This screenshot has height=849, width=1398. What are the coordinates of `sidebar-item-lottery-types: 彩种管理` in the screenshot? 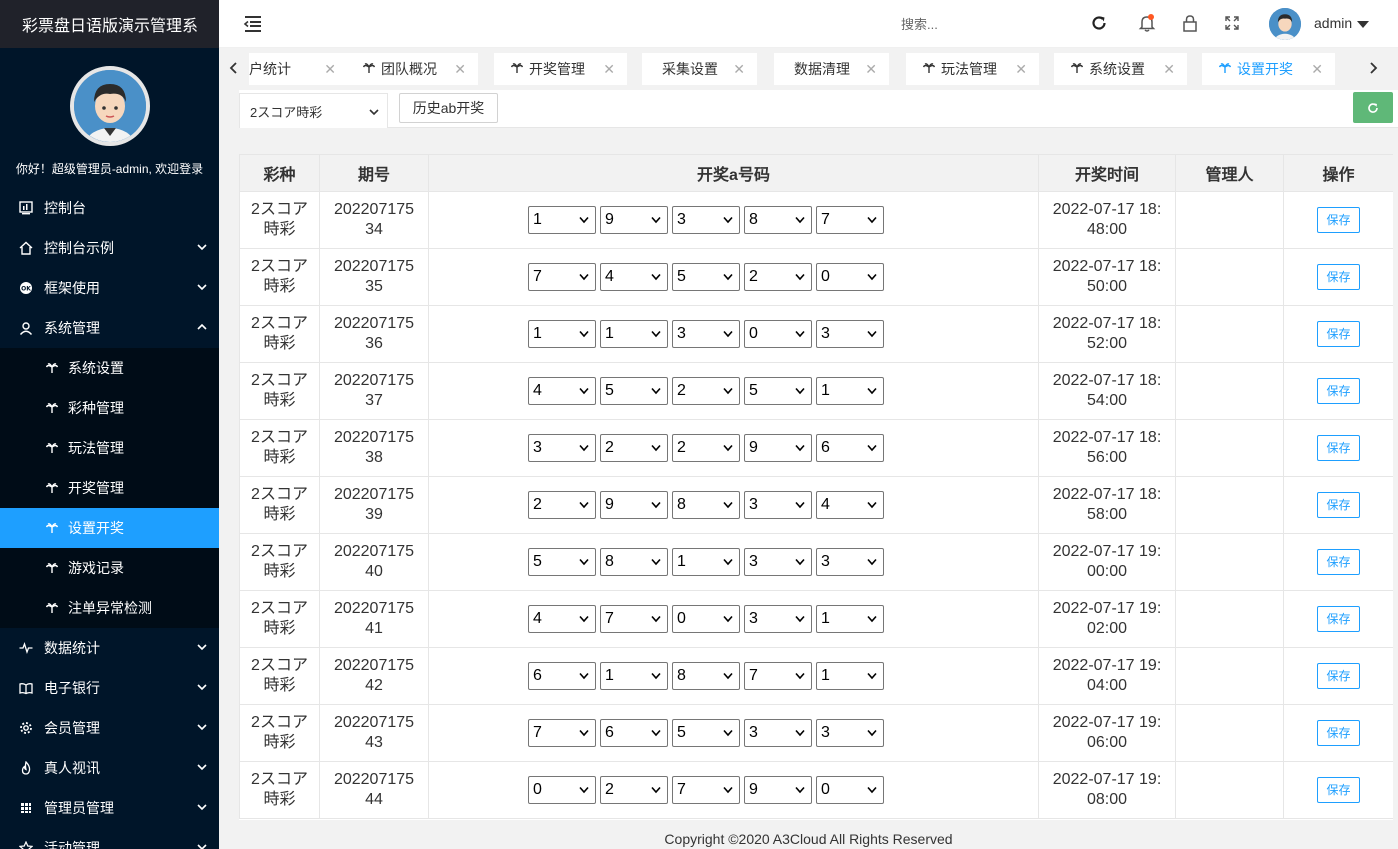 It's located at (109, 408).